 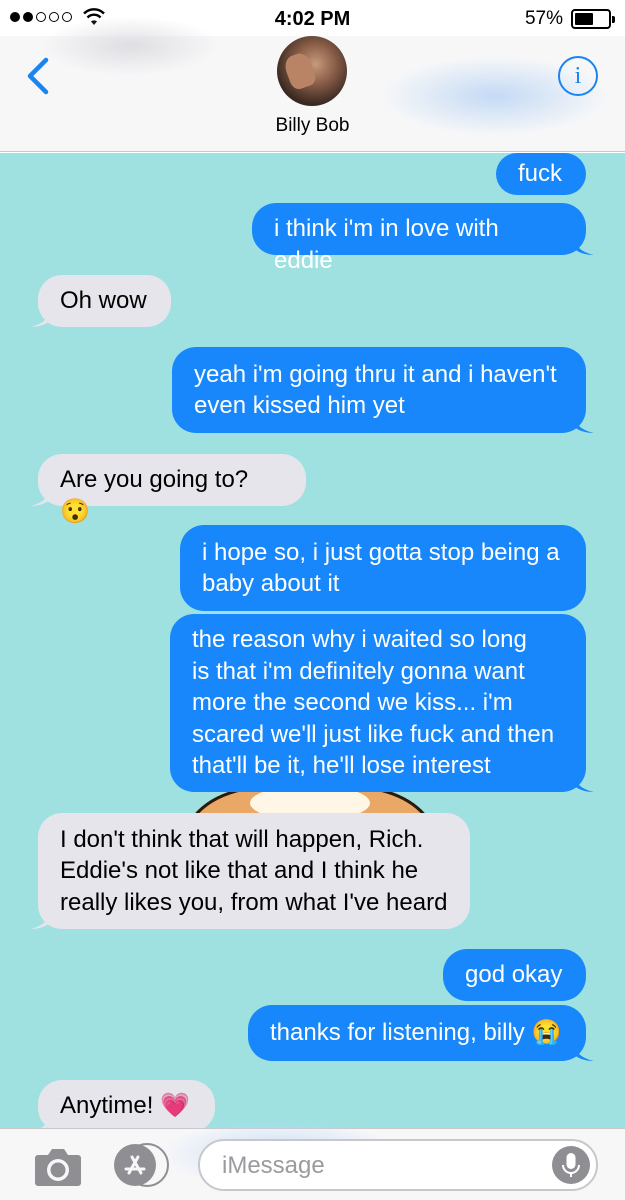 What do you see at coordinates (584, 19) in the screenshot?
I see `battery-level` at bounding box center [584, 19].